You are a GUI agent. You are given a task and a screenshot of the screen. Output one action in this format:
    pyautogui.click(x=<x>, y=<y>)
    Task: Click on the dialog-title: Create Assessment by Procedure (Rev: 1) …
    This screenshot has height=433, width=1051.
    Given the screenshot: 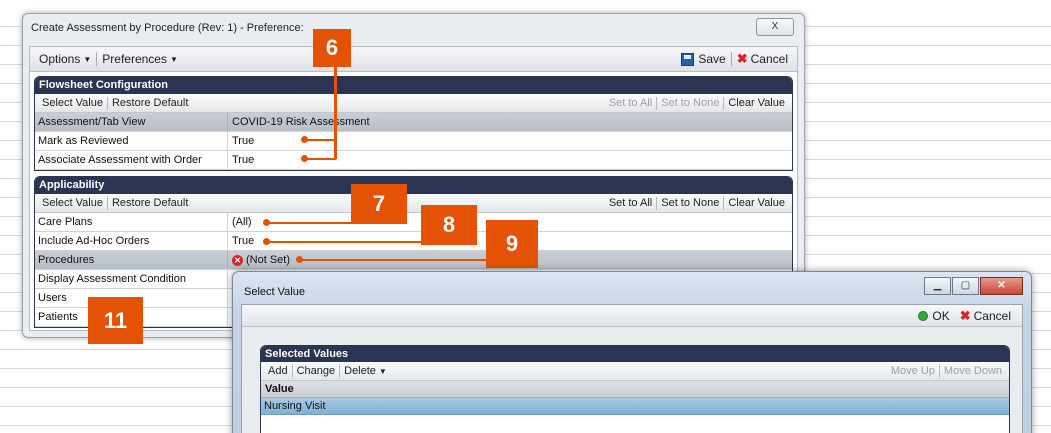 What is the action you would take?
    pyautogui.click(x=167, y=28)
    